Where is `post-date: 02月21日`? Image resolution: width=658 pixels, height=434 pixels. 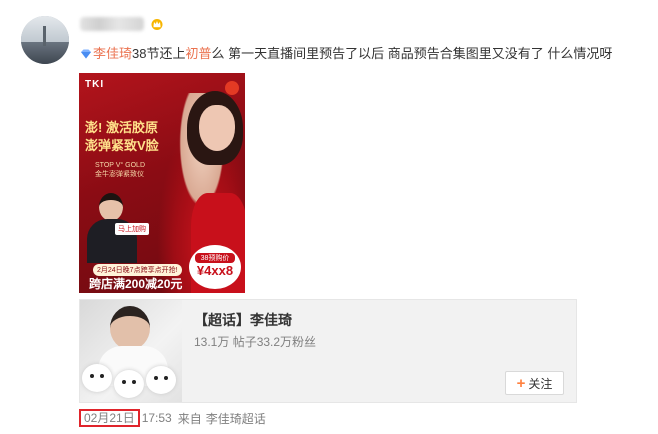
post-date: 02月21日 is located at coordinates (109, 418).